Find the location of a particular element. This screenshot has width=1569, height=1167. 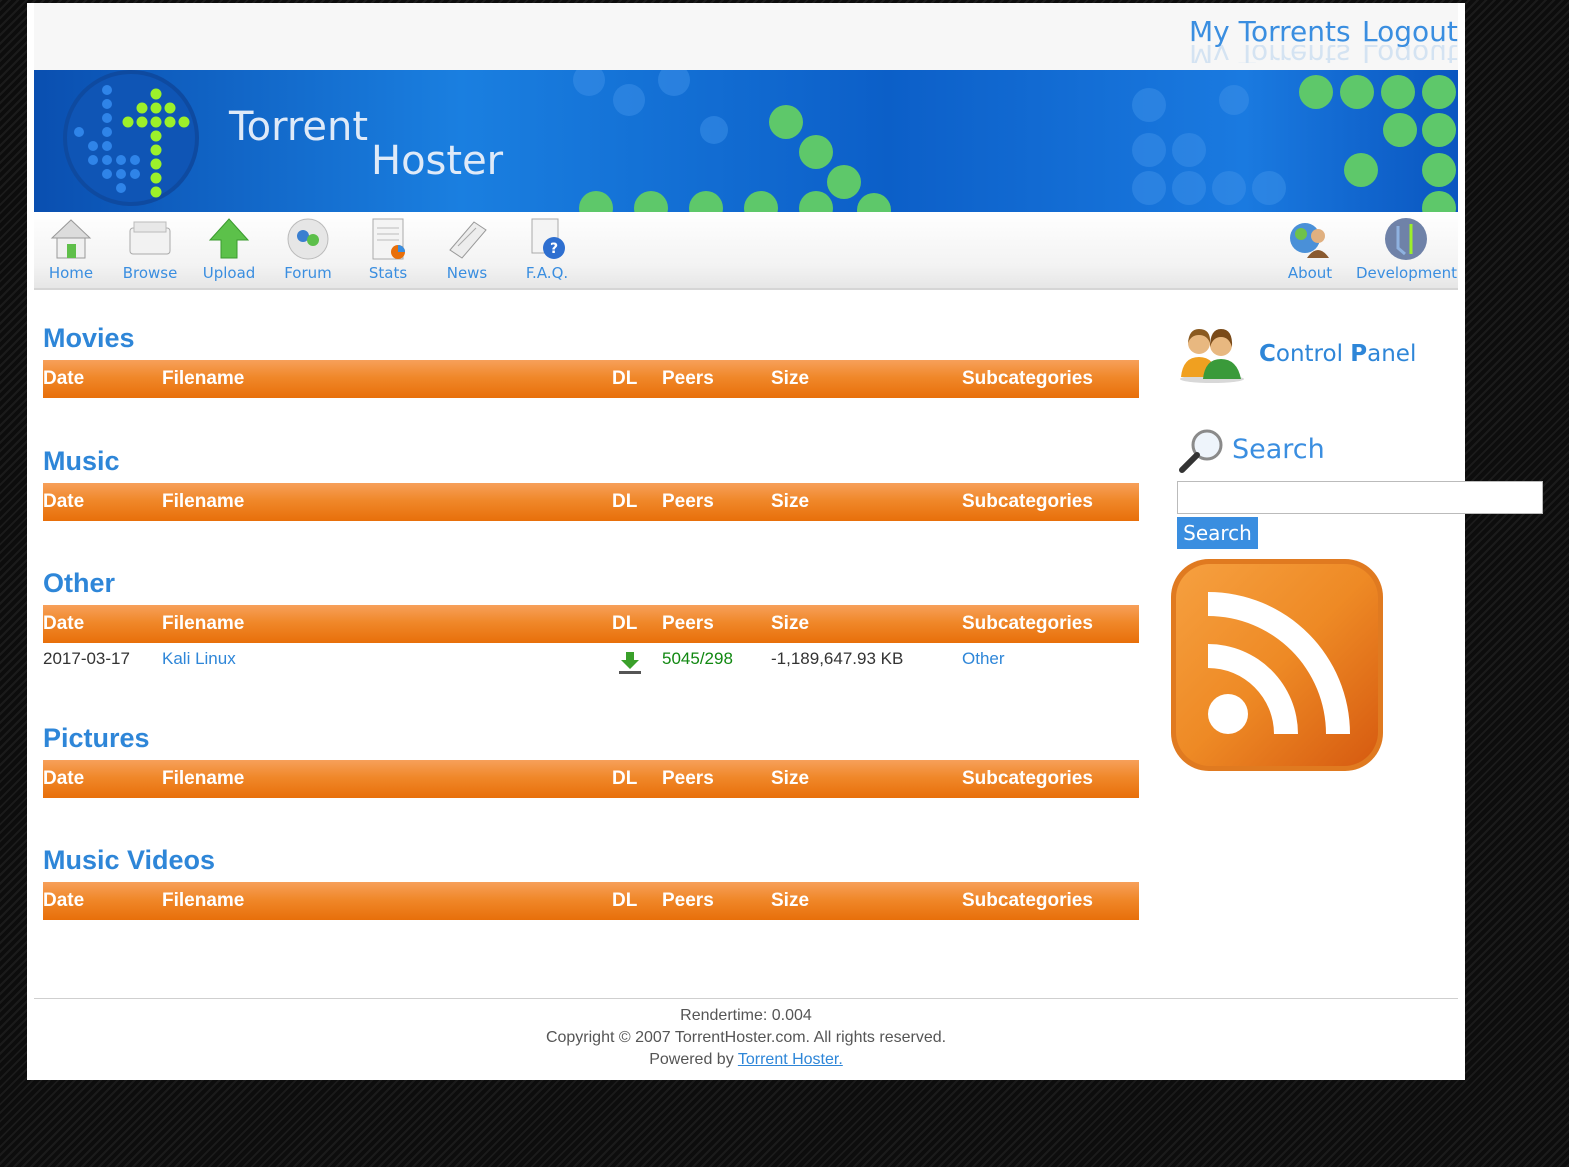

row-peers: 5045/298 is located at coordinates (697, 658).